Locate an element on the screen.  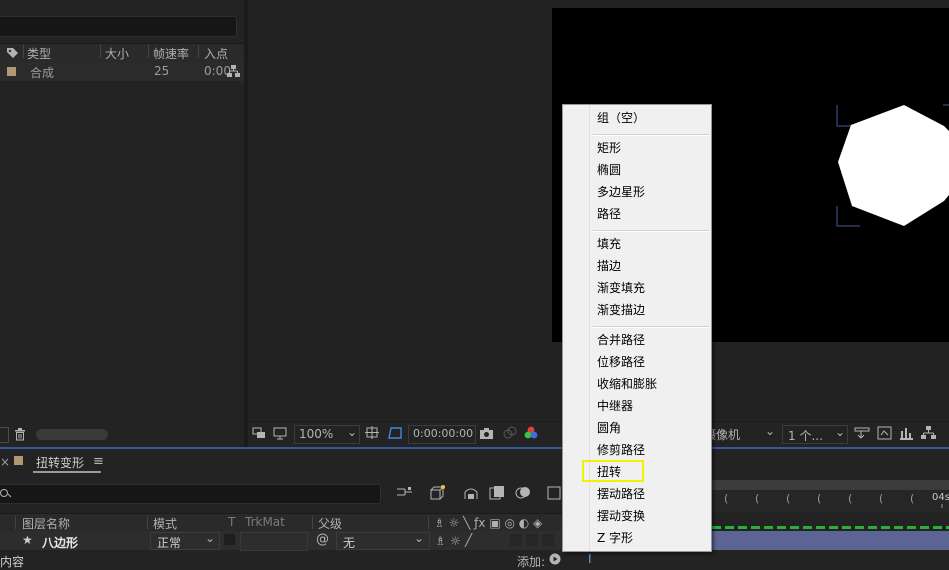
timecode-field: 0:00:00:00 is located at coordinates (442, 434).